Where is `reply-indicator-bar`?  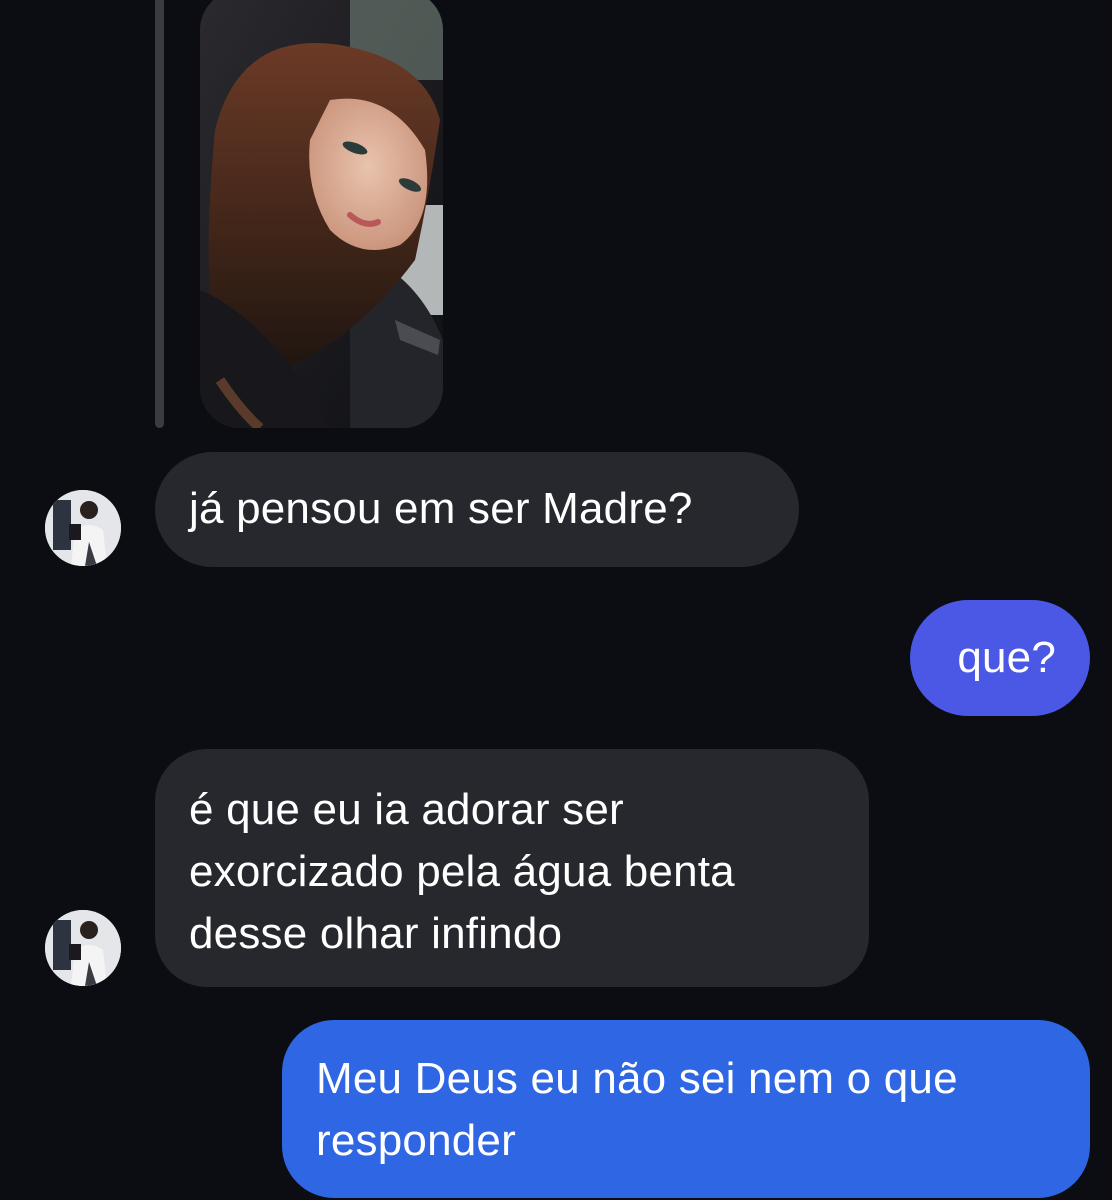
reply-indicator-bar is located at coordinates (159, 214).